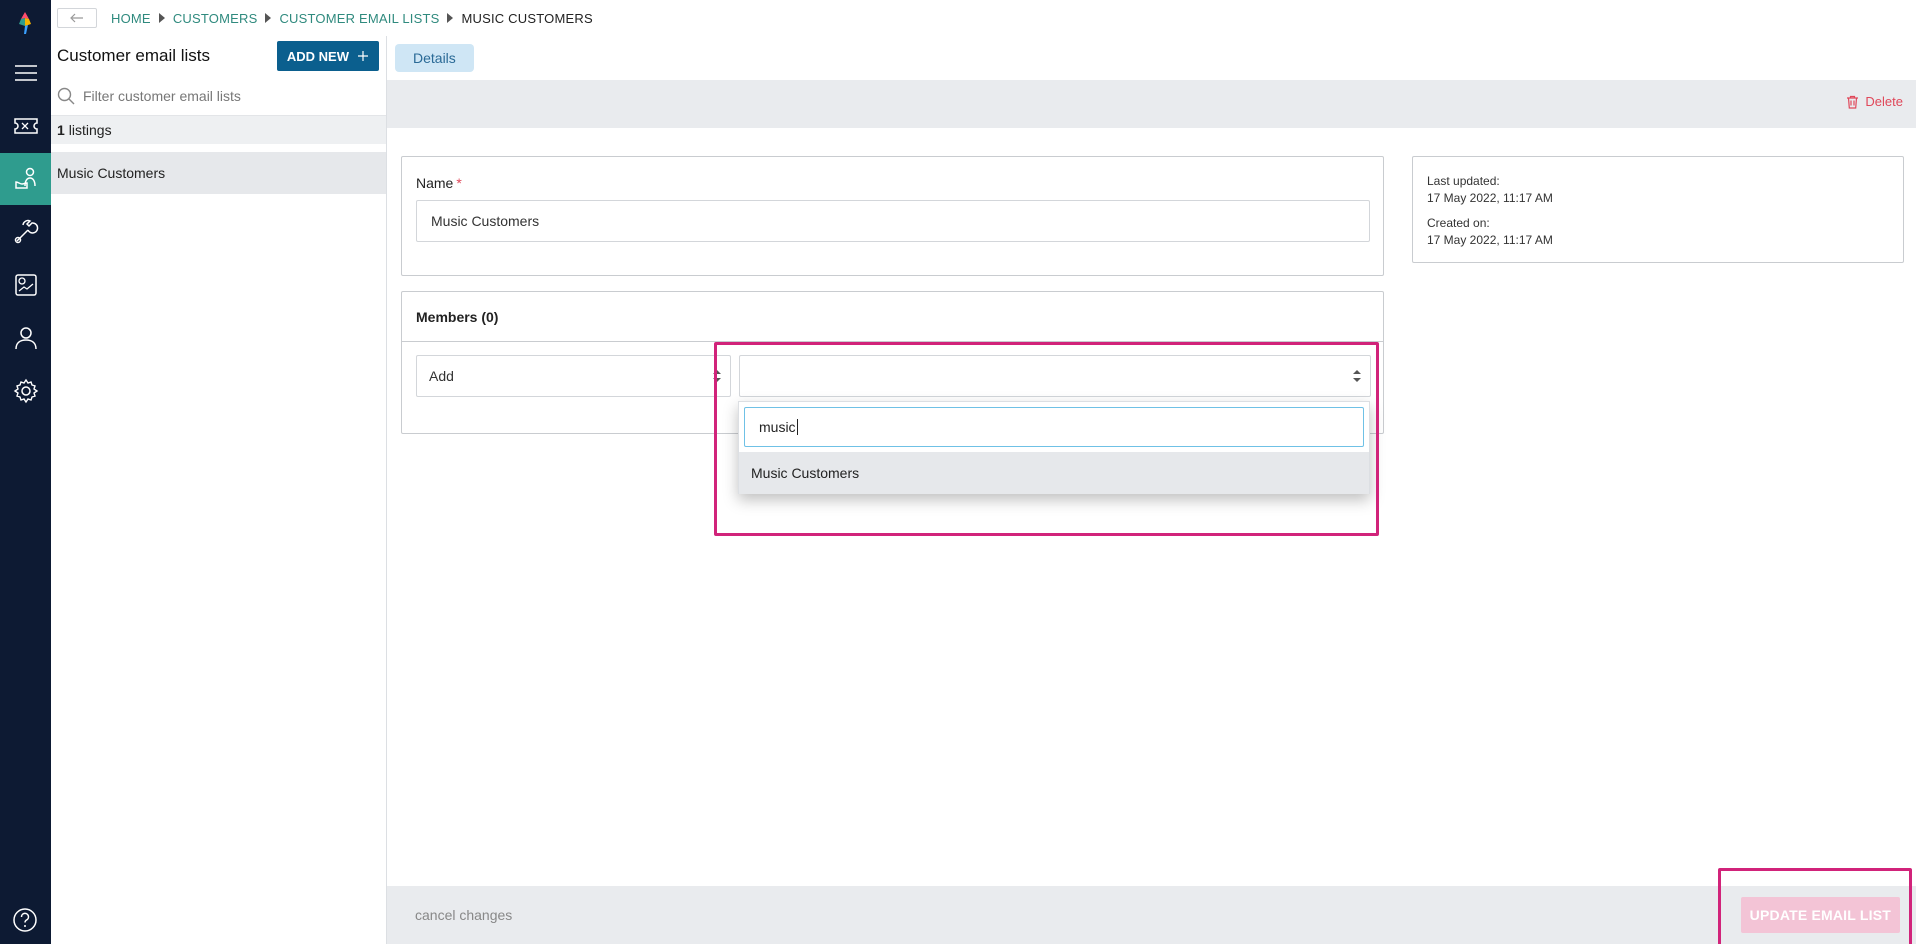 The image size is (1916, 944). Describe the element at coordinates (317, 56) in the screenshot. I see `add-new-label: ADD NEW` at that location.